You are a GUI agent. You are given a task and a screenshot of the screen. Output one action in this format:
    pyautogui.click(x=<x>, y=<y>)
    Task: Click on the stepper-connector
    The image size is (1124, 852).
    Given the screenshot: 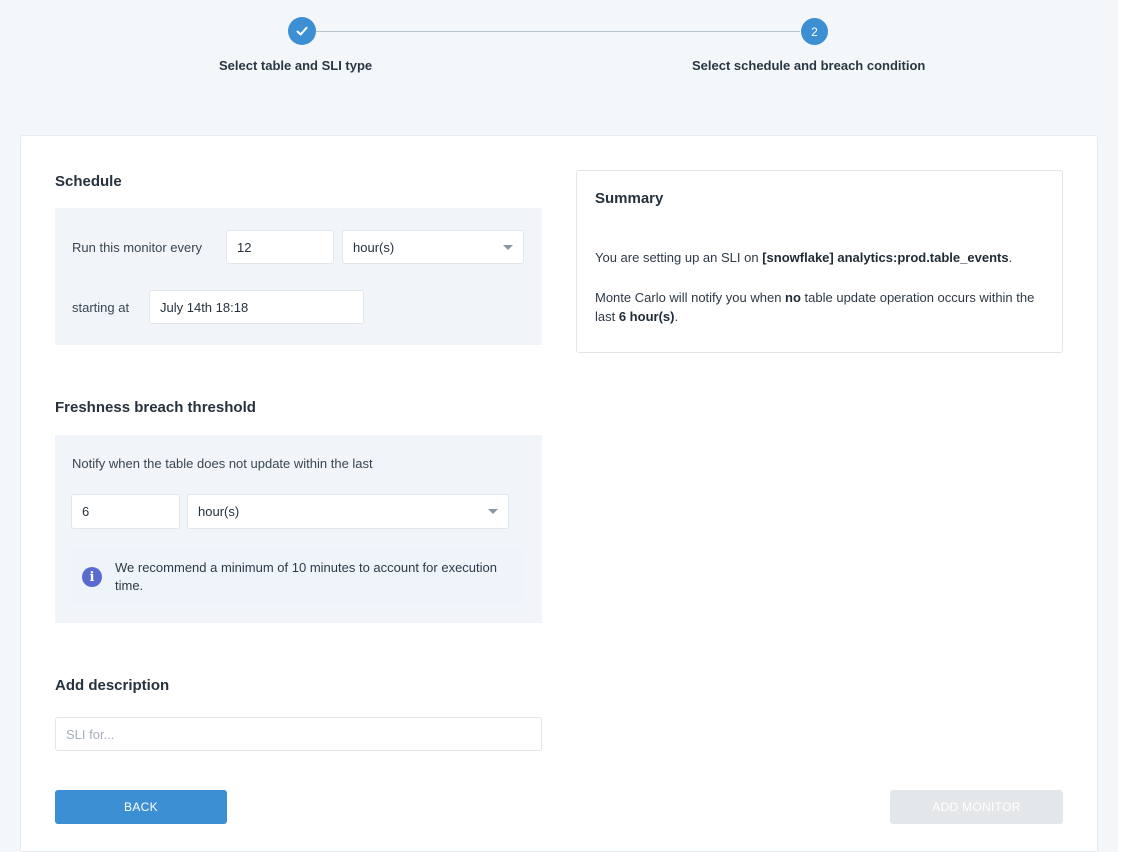 What is the action you would take?
    pyautogui.click(x=558, y=31)
    